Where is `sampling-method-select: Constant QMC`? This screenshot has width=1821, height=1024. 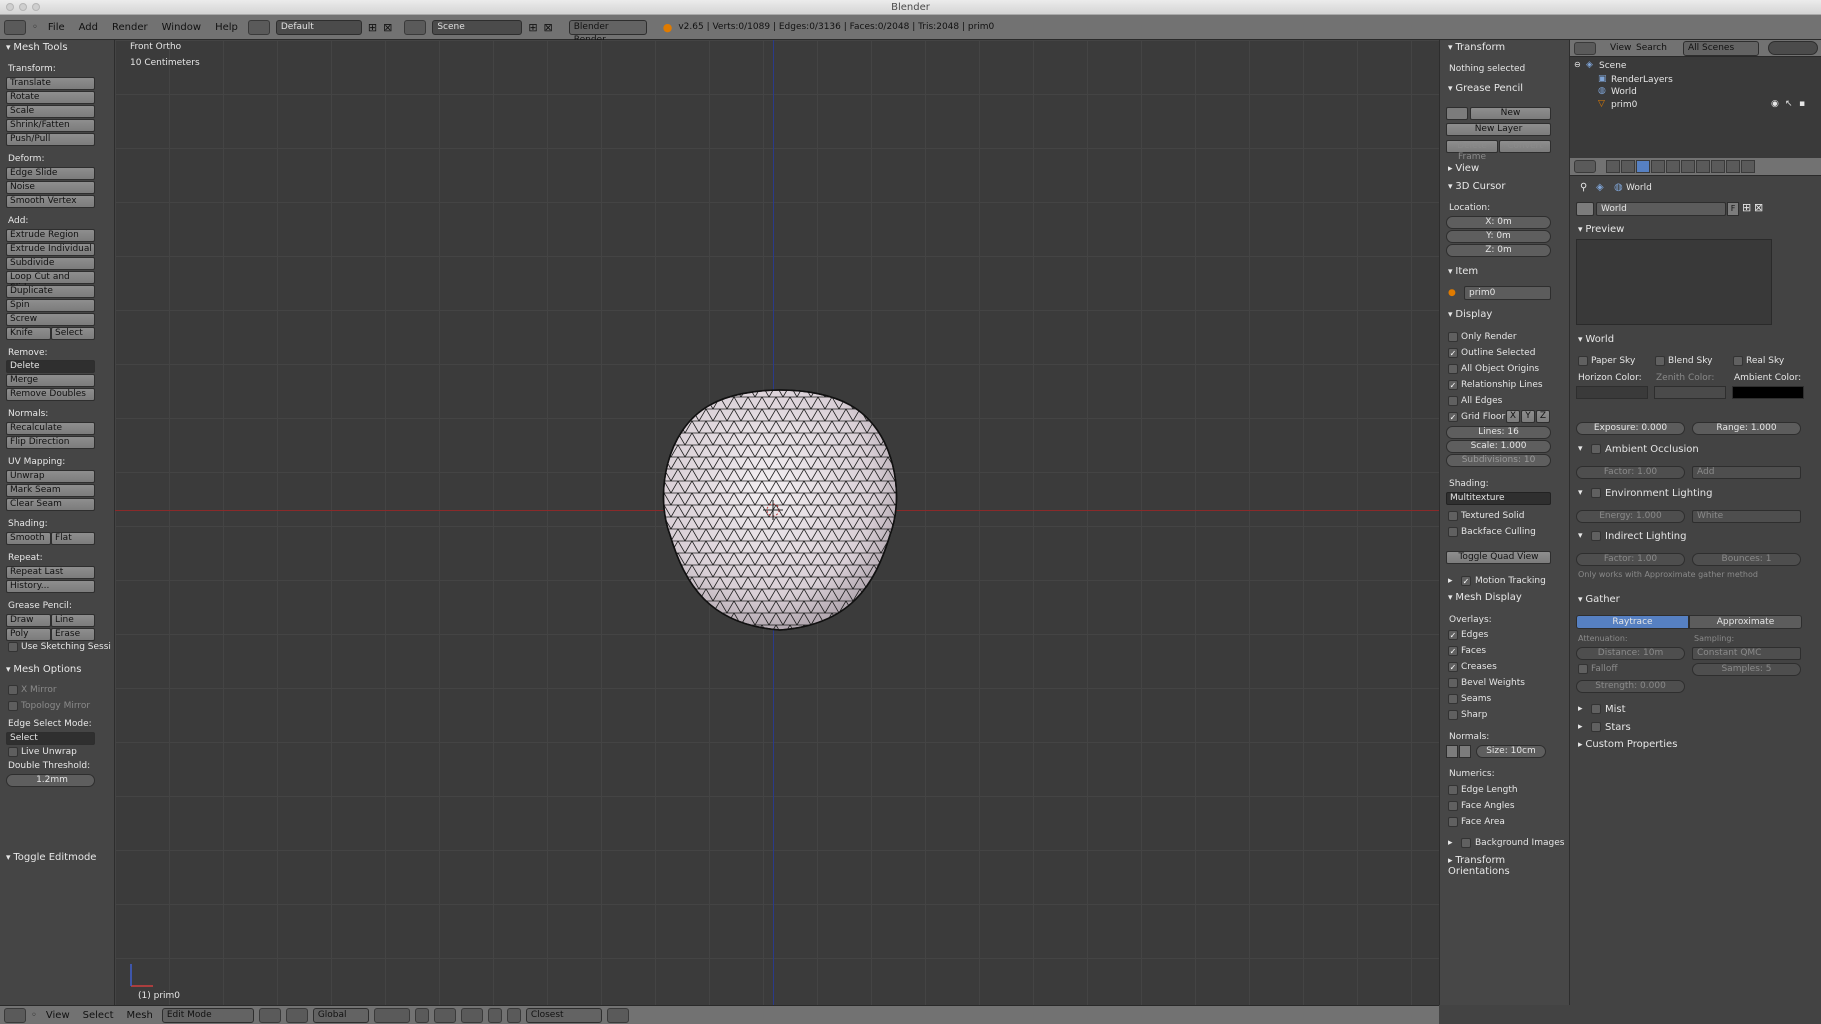
sampling-method-select: Constant QMC is located at coordinates (1746, 653).